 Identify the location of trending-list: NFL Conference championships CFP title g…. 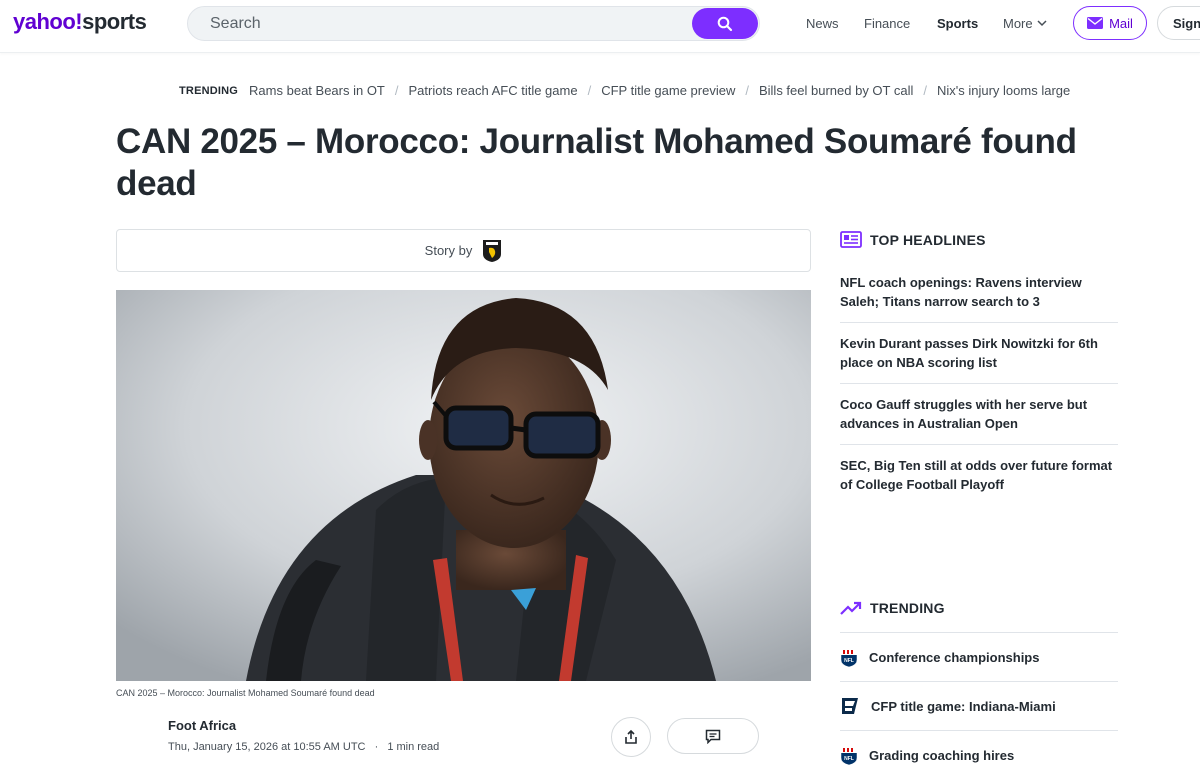
(979, 705).